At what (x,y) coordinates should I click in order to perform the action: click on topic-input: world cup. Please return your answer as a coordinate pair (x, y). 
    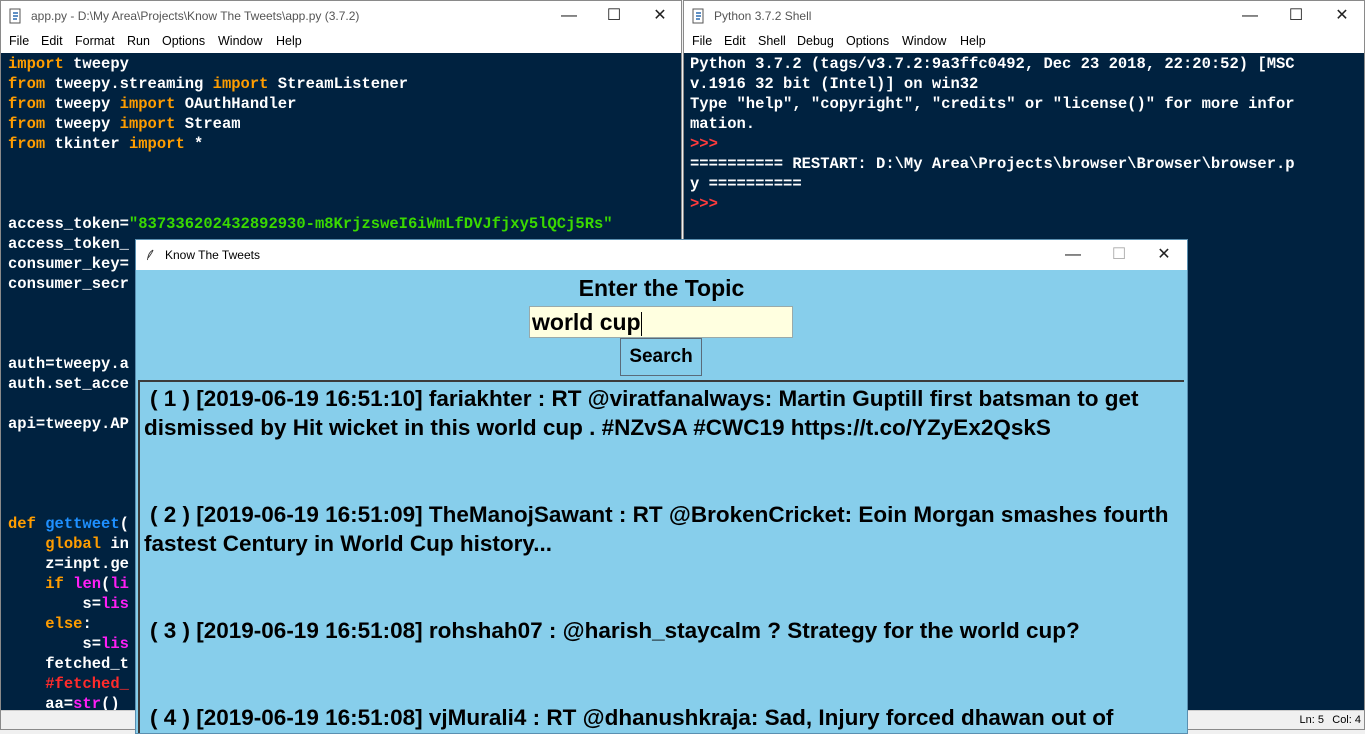
    Looking at the image, I should click on (661, 322).